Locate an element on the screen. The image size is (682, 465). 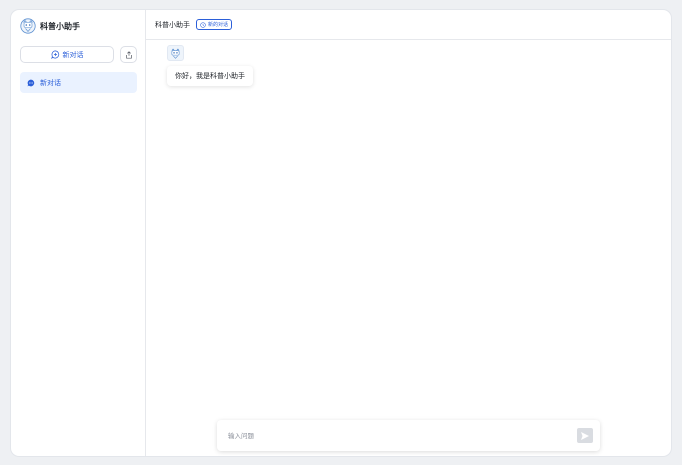
share-button is located at coordinates (128, 54).